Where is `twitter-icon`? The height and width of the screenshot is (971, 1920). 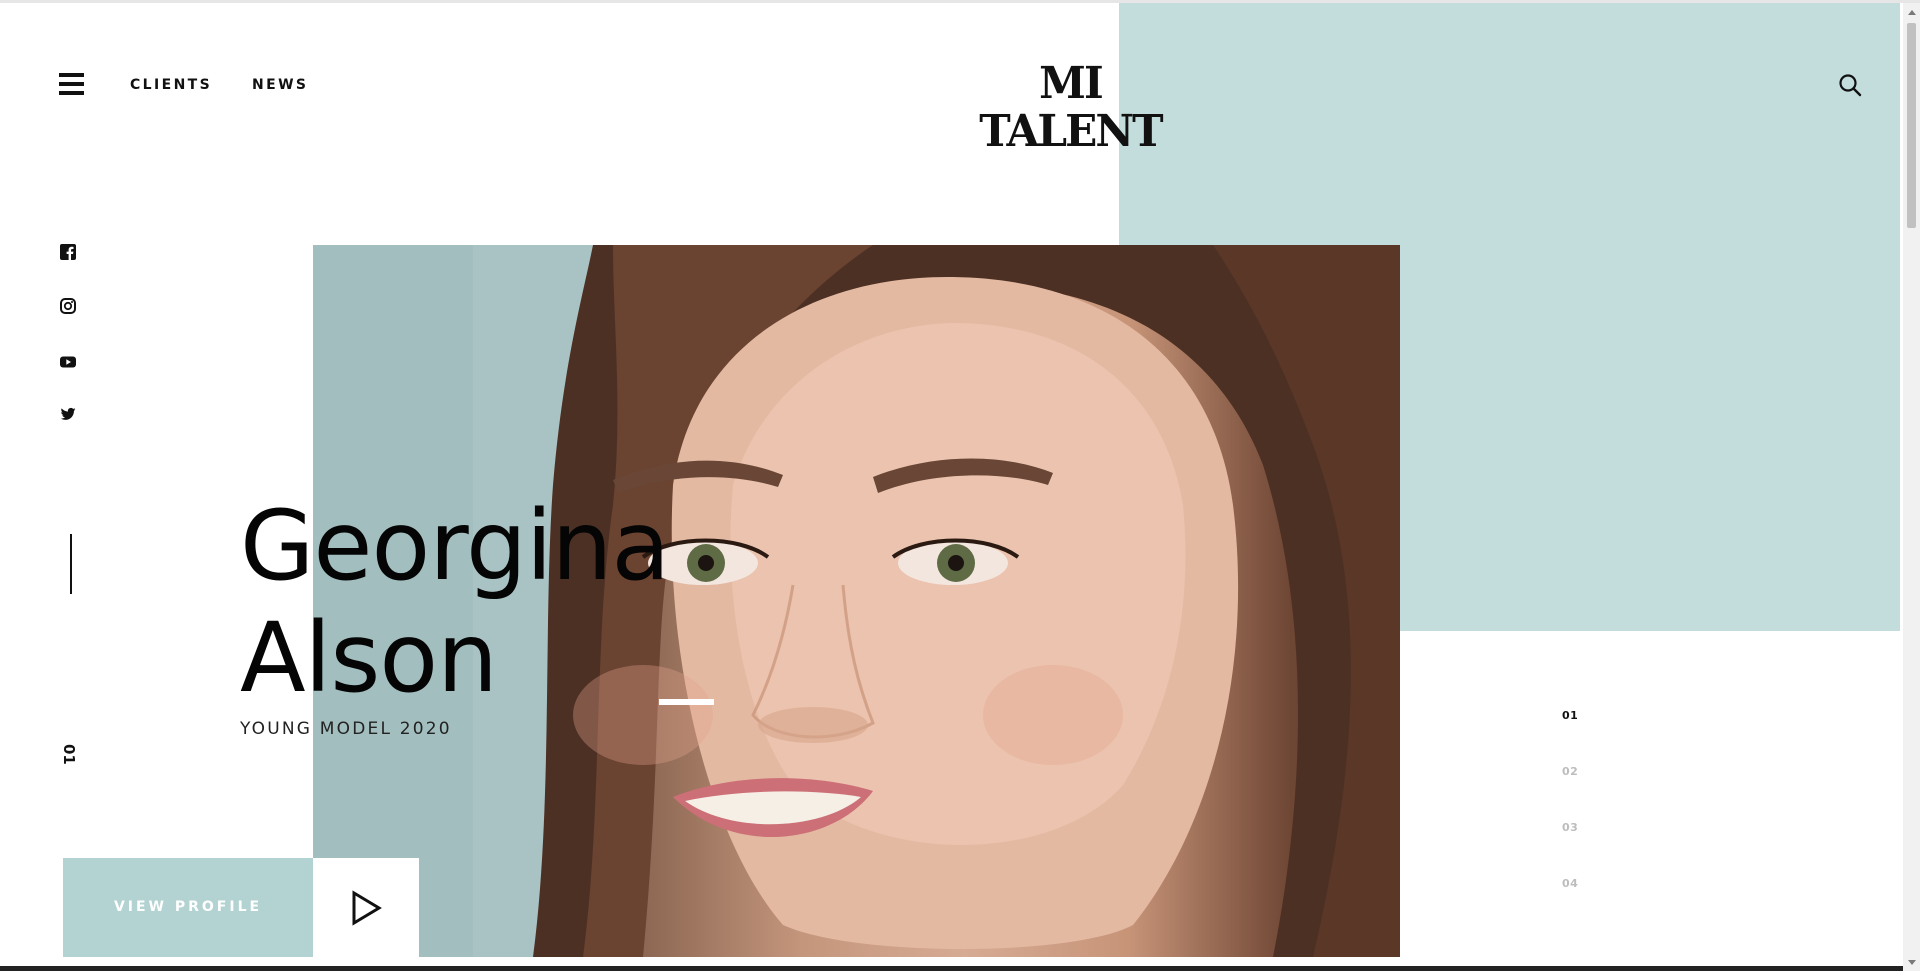
twitter-icon is located at coordinates (68, 414).